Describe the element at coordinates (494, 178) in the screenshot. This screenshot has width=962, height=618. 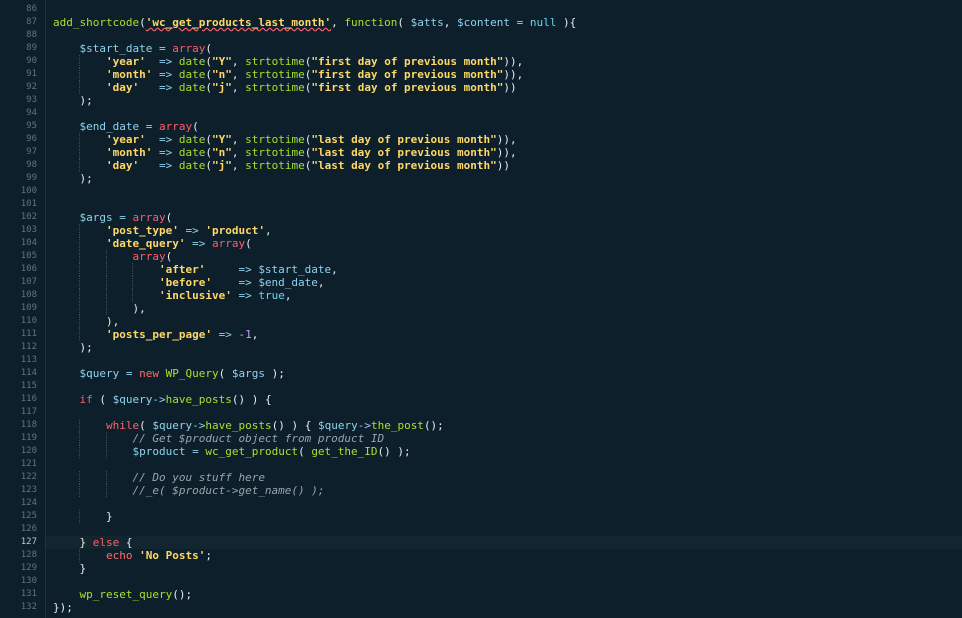
I see `code-line: 99 );` at that location.